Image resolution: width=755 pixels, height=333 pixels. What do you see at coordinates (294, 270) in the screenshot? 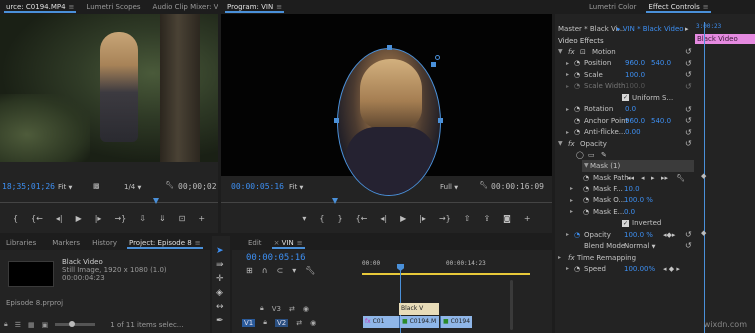
I see `add-marker-icon: ▾` at bounding box center [294, 270].